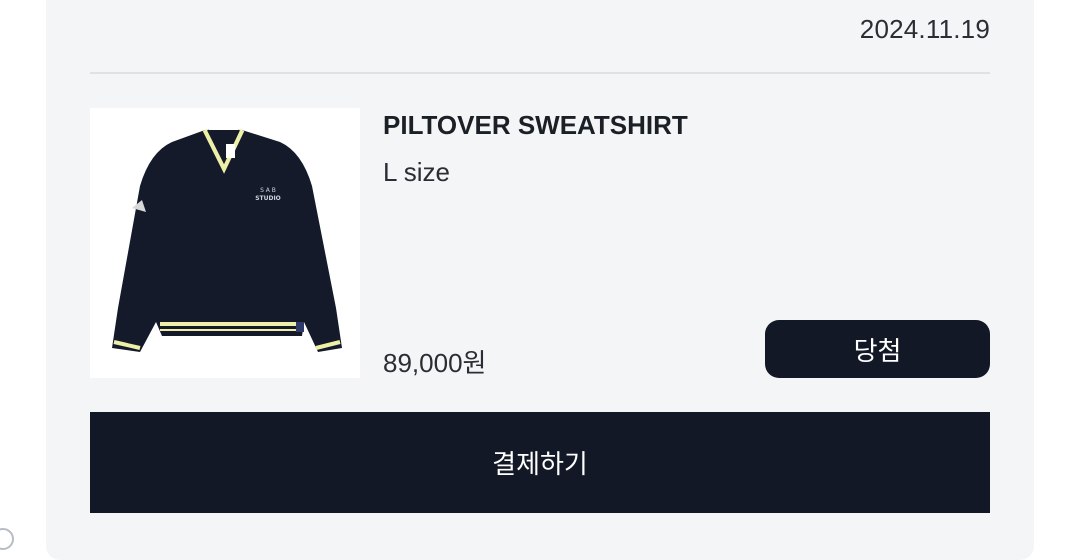  I want to click on logo-line2: STUDIO, so click(268, 198).